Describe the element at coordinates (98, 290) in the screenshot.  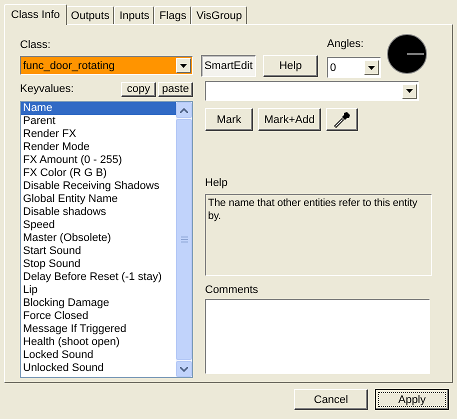
I see `list-item: Lip` at that location.